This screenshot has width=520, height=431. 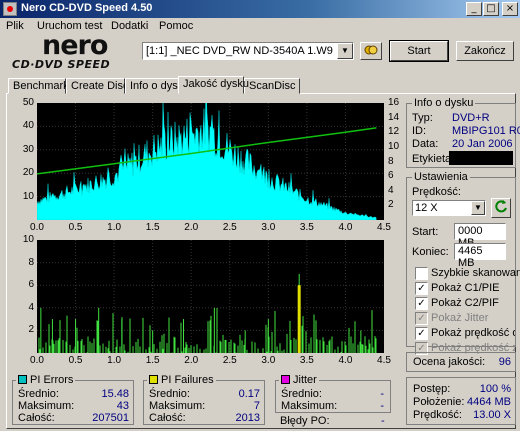 I want to click on bottom-x-tick: 3.5, so click(x=306, y=360).